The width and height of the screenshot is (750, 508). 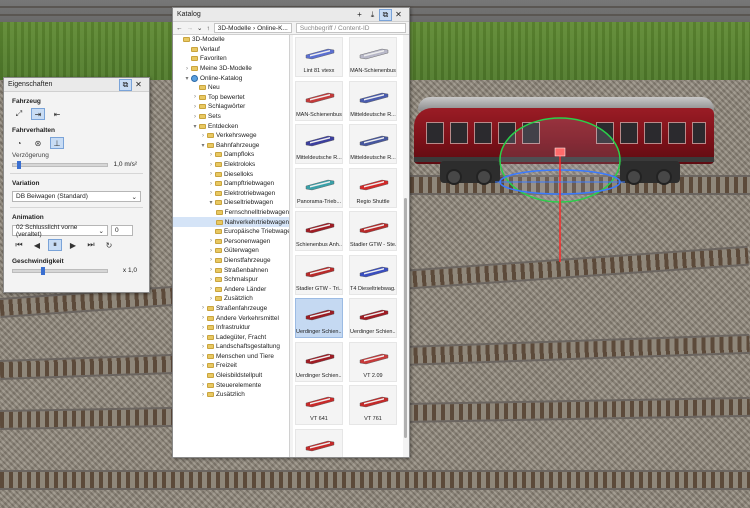 I want to click on tree-node: ▾ Bahnfahrzeuge, so click(x=231, y=146).